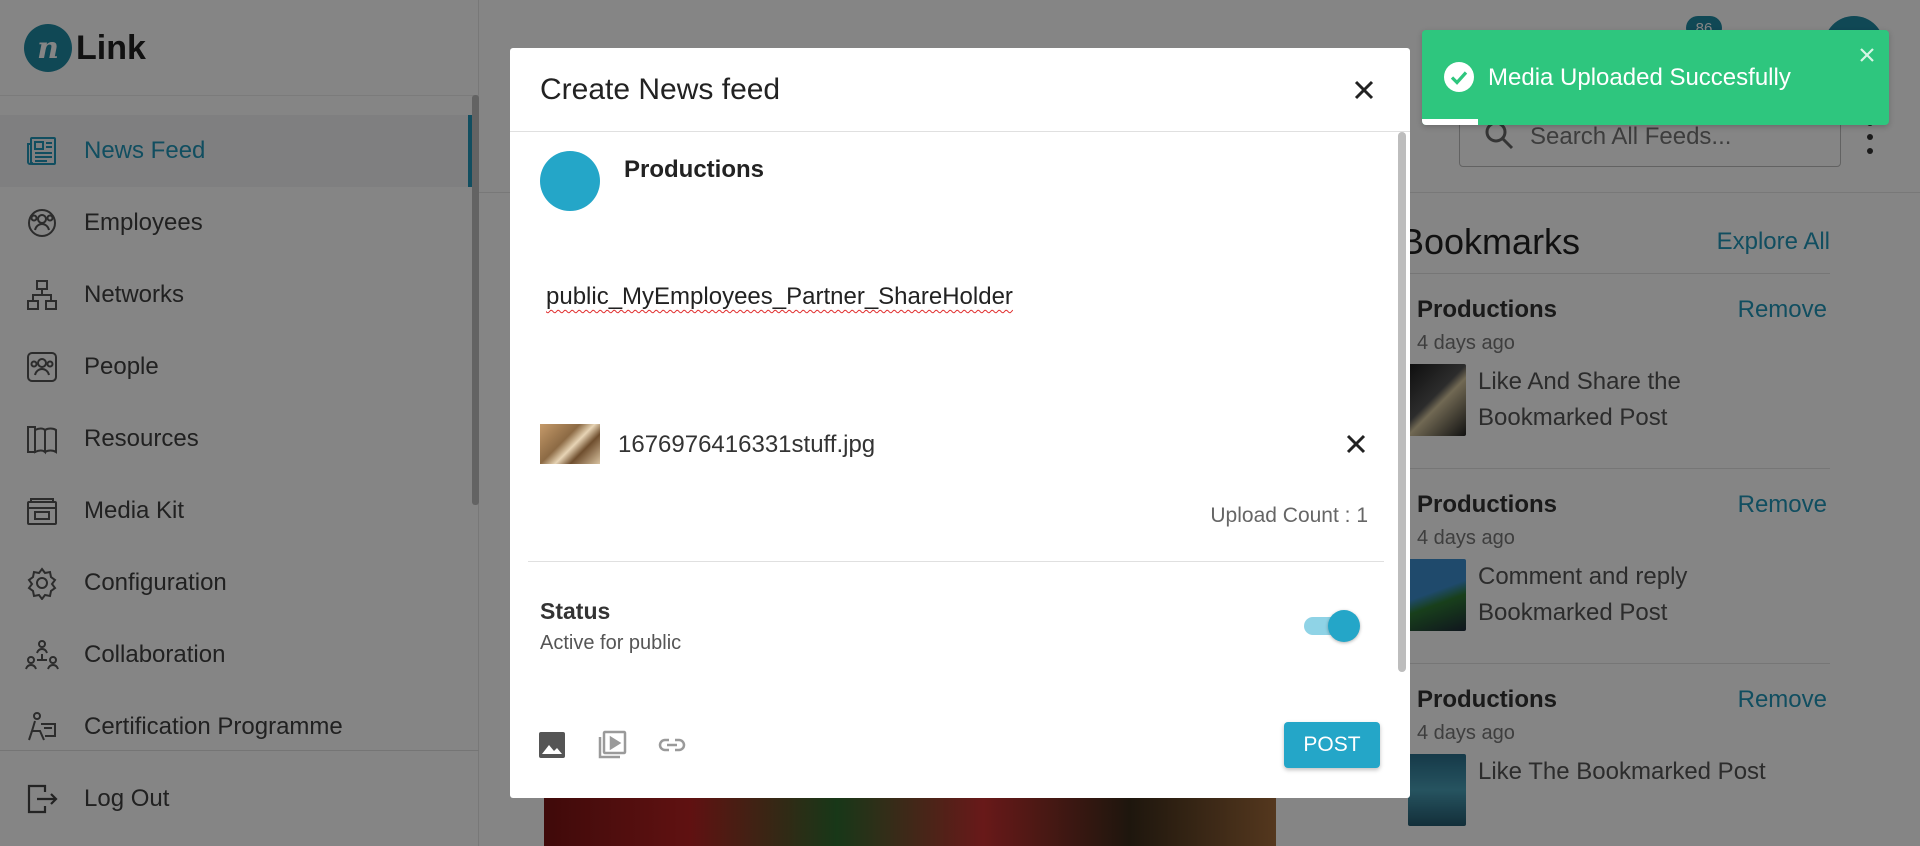  I want to click on video-icon, so click(612, 745).